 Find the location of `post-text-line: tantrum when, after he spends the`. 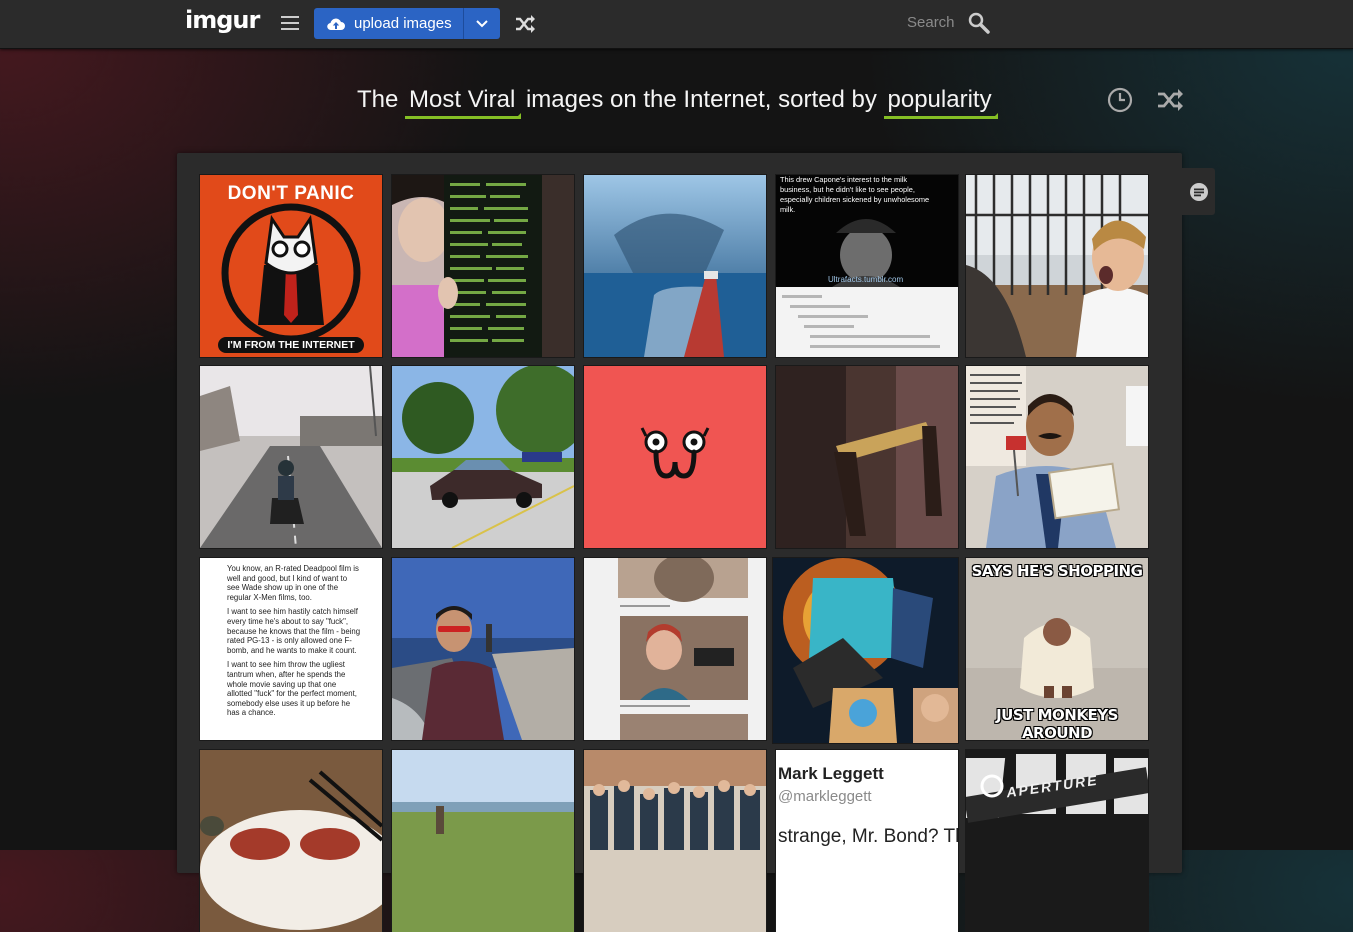

post-text-line: tantrum when, after he spends the is located at coordinates (286, 674).